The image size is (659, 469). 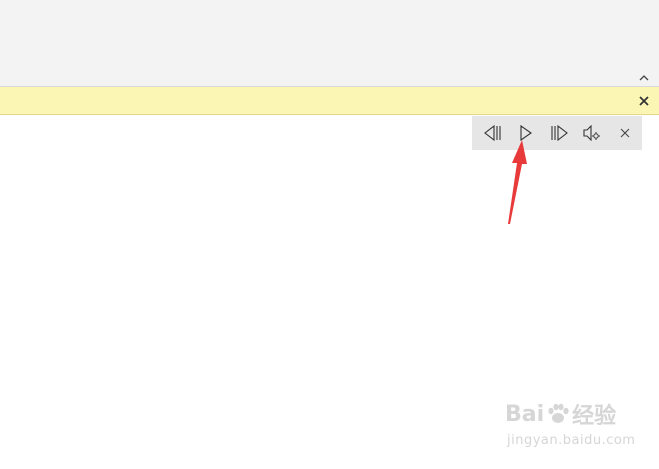 I want to click on voice-settings-button, so click(x=592, y=133).